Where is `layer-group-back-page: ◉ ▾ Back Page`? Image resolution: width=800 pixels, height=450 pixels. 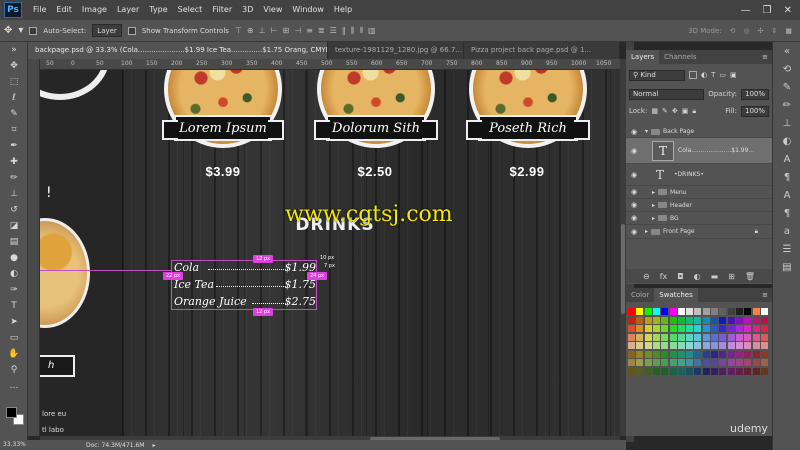 layer-group-back-page: ◉ ▾ Back Page is located at coordinates (699, 132).